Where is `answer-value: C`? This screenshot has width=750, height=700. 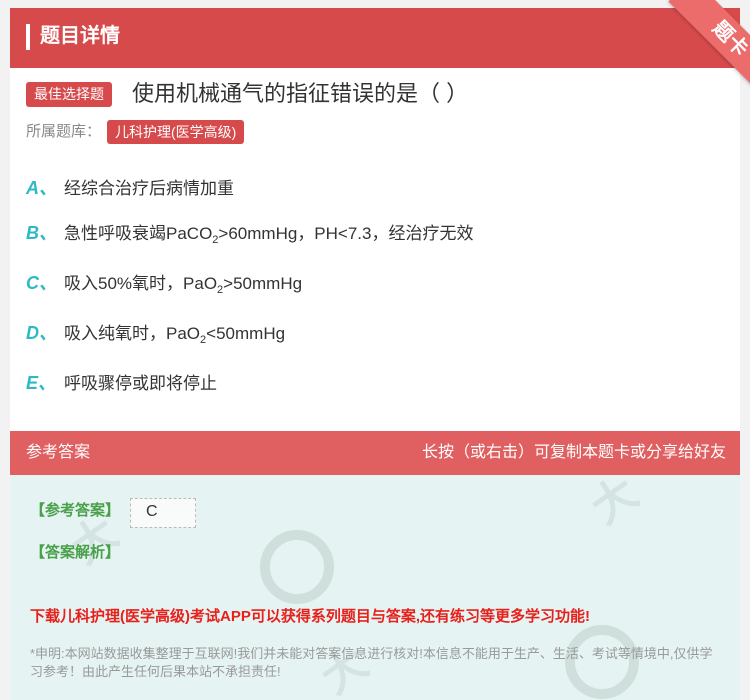 answer-value: C is located at coordinates (152, 511).